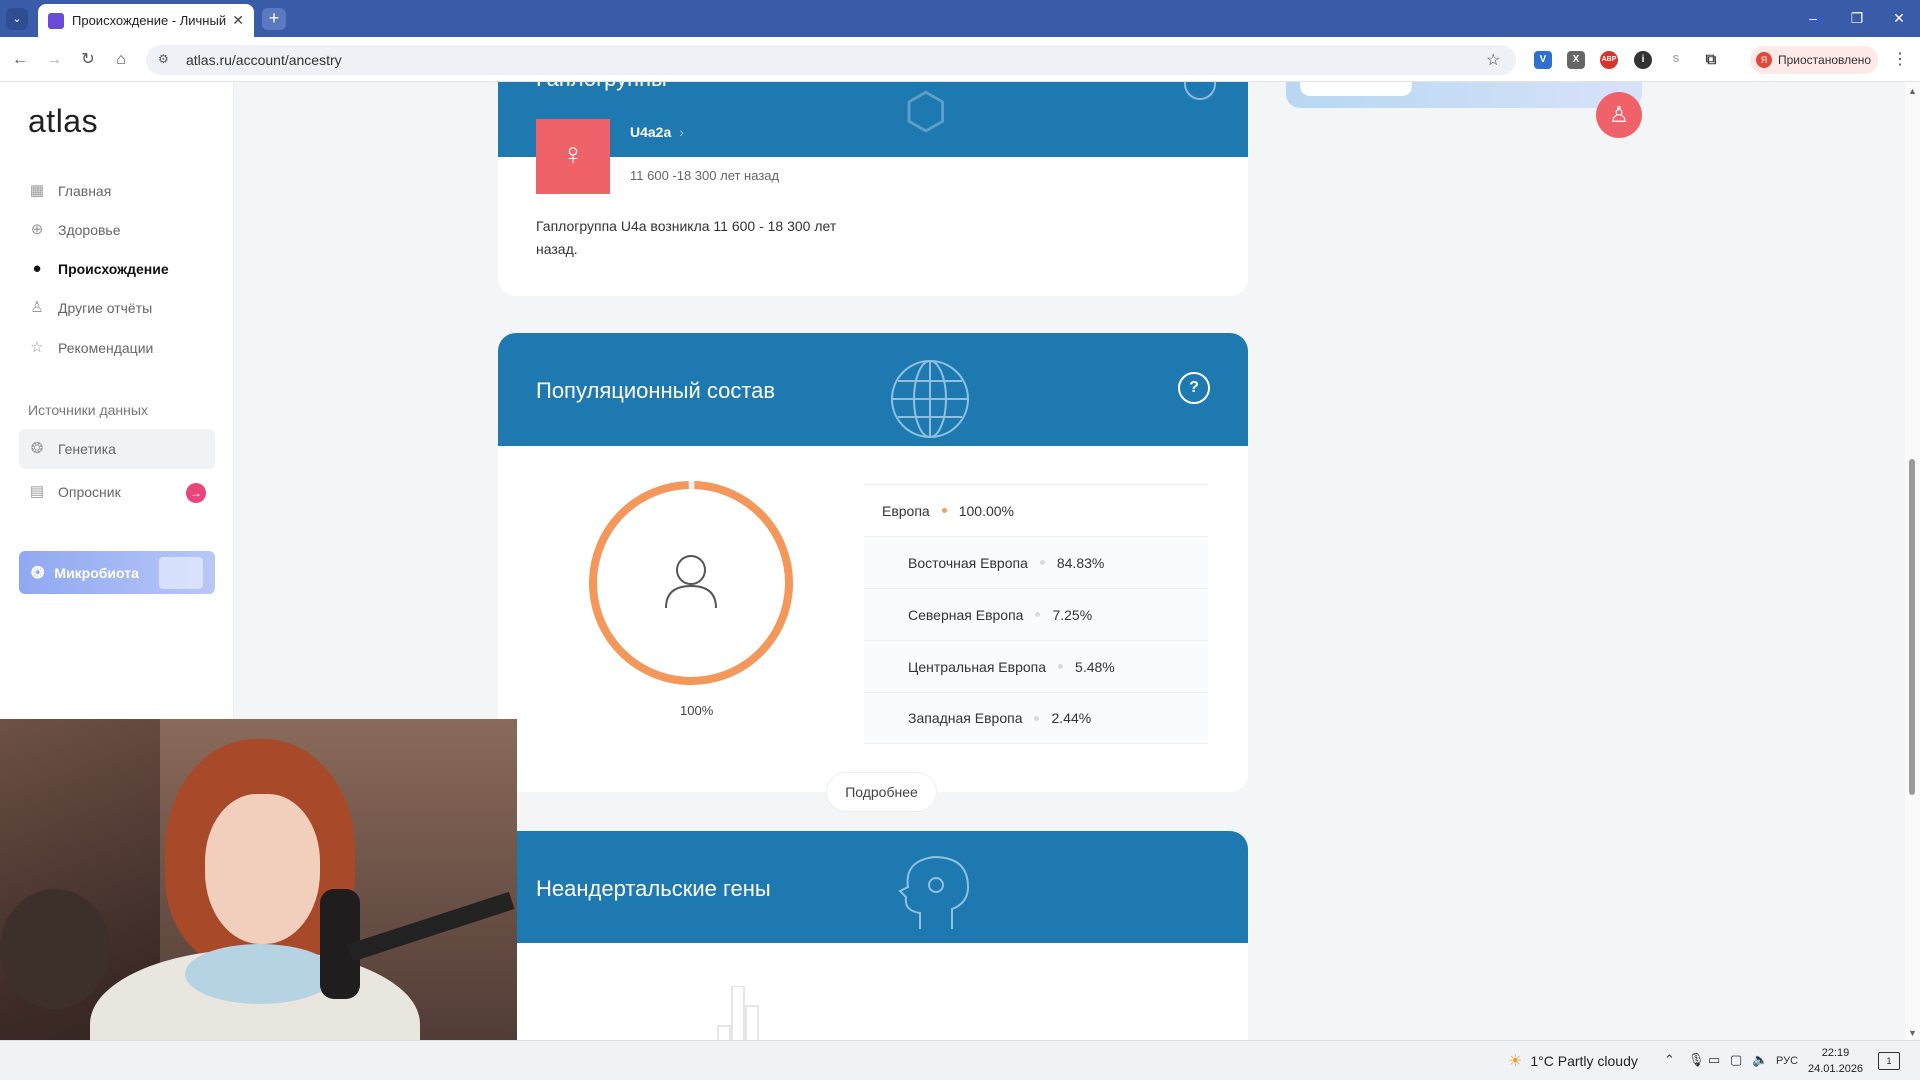 This screenshot has width=1920, height=1080. I want to click on microbiota-banner: ❂ Микробиота, so click(117, 572).